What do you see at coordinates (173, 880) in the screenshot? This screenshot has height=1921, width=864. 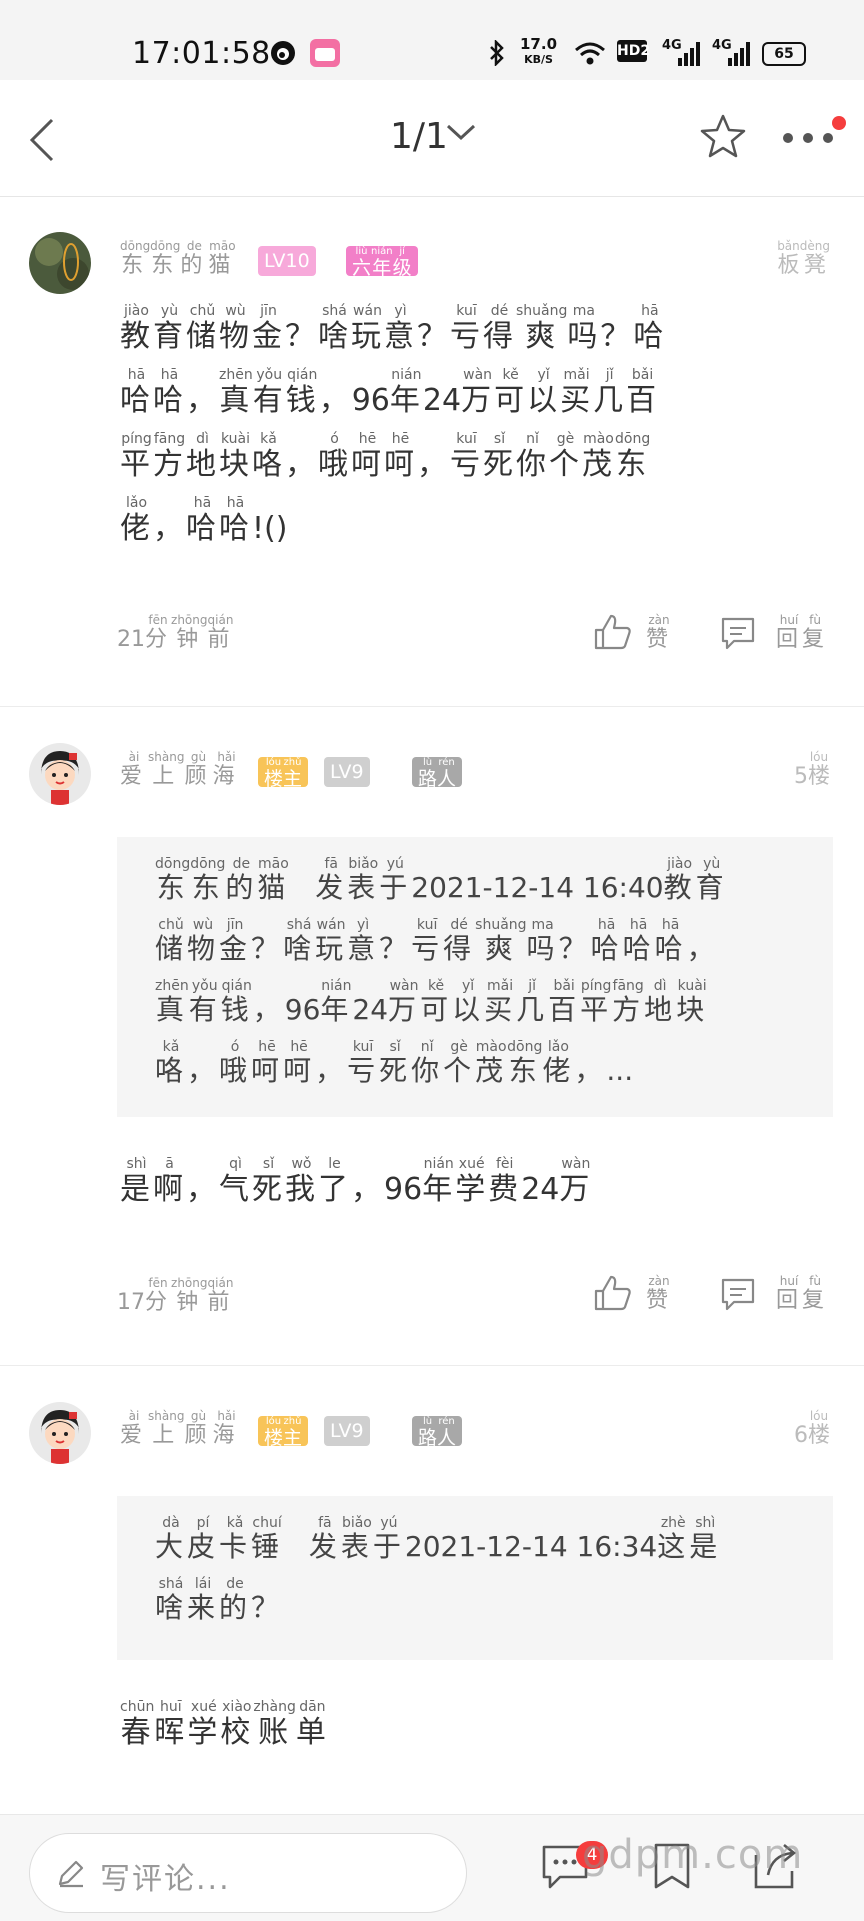 I see `quote-char: 东dōng` at bounding box center [173, 880].